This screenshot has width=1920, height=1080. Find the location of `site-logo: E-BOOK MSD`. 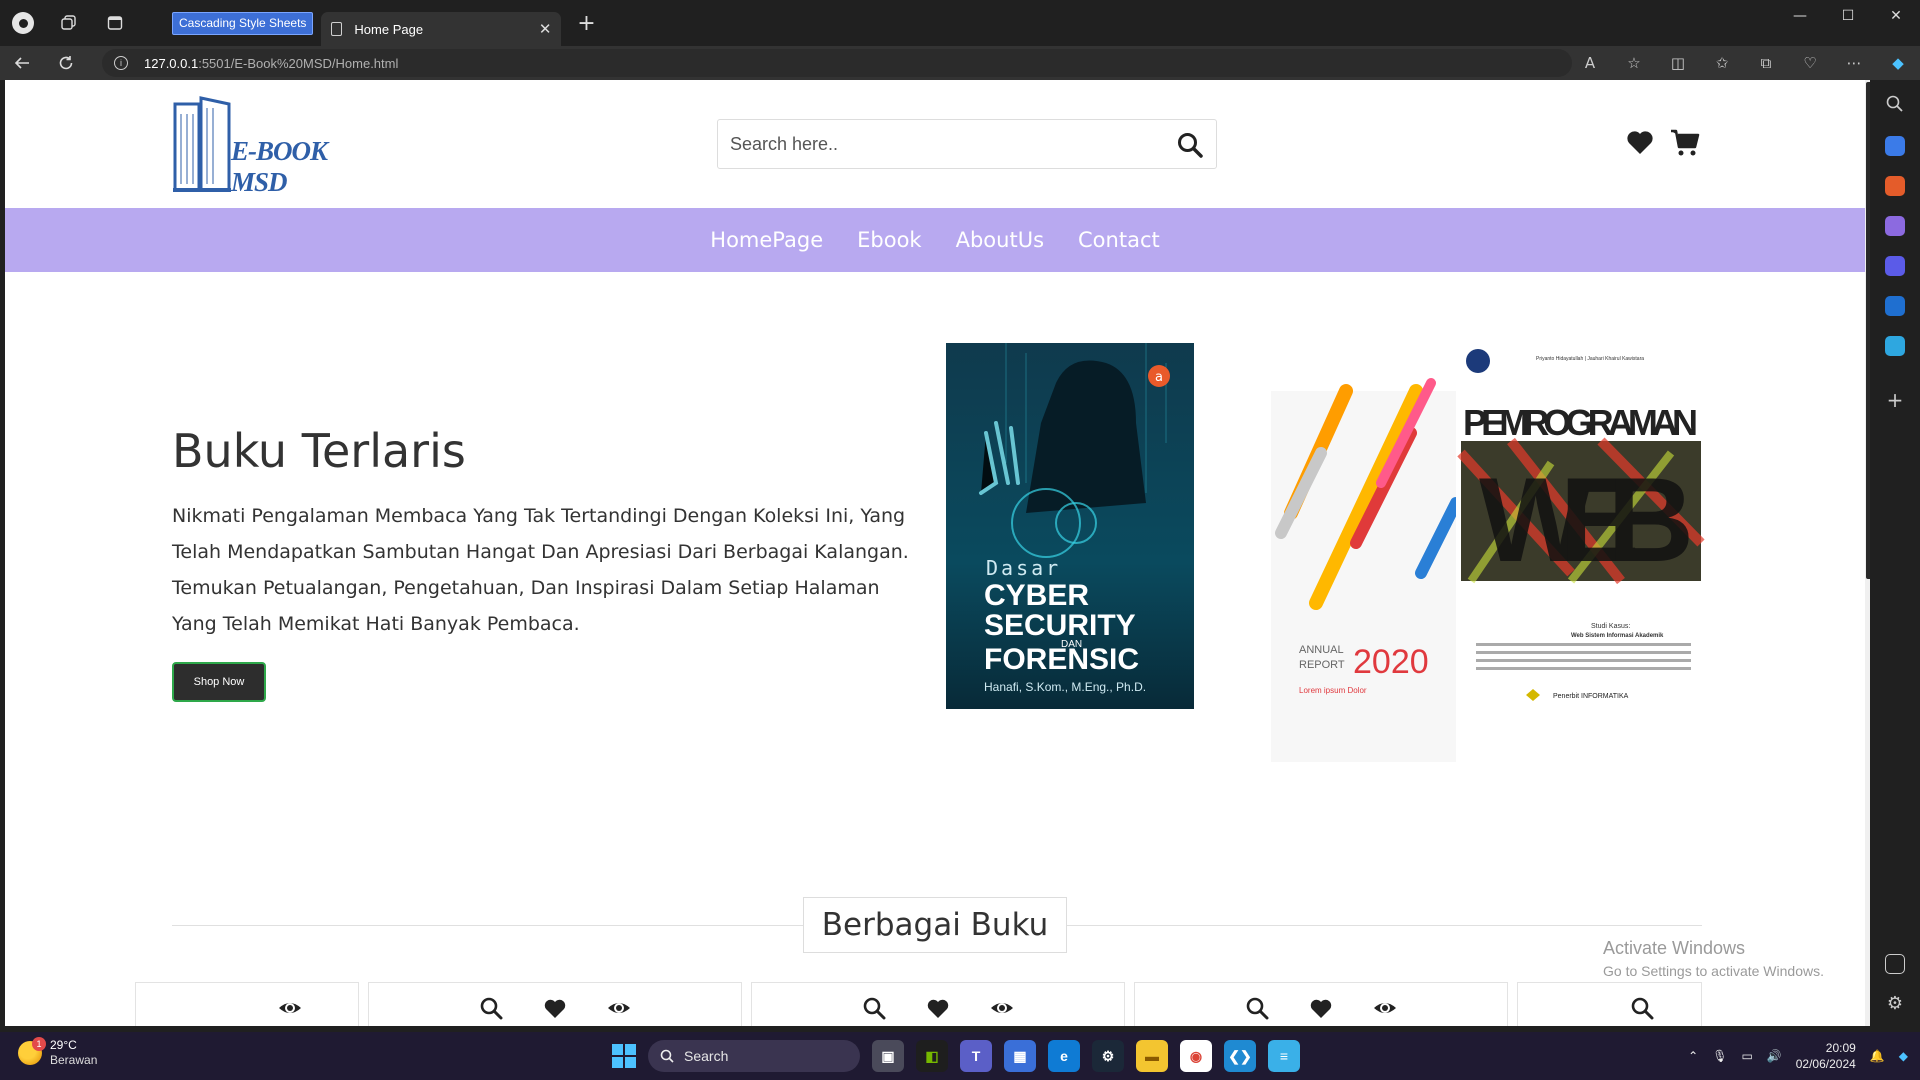

site-logo: E-BOOK MSD is located at coordinates (251, 145).